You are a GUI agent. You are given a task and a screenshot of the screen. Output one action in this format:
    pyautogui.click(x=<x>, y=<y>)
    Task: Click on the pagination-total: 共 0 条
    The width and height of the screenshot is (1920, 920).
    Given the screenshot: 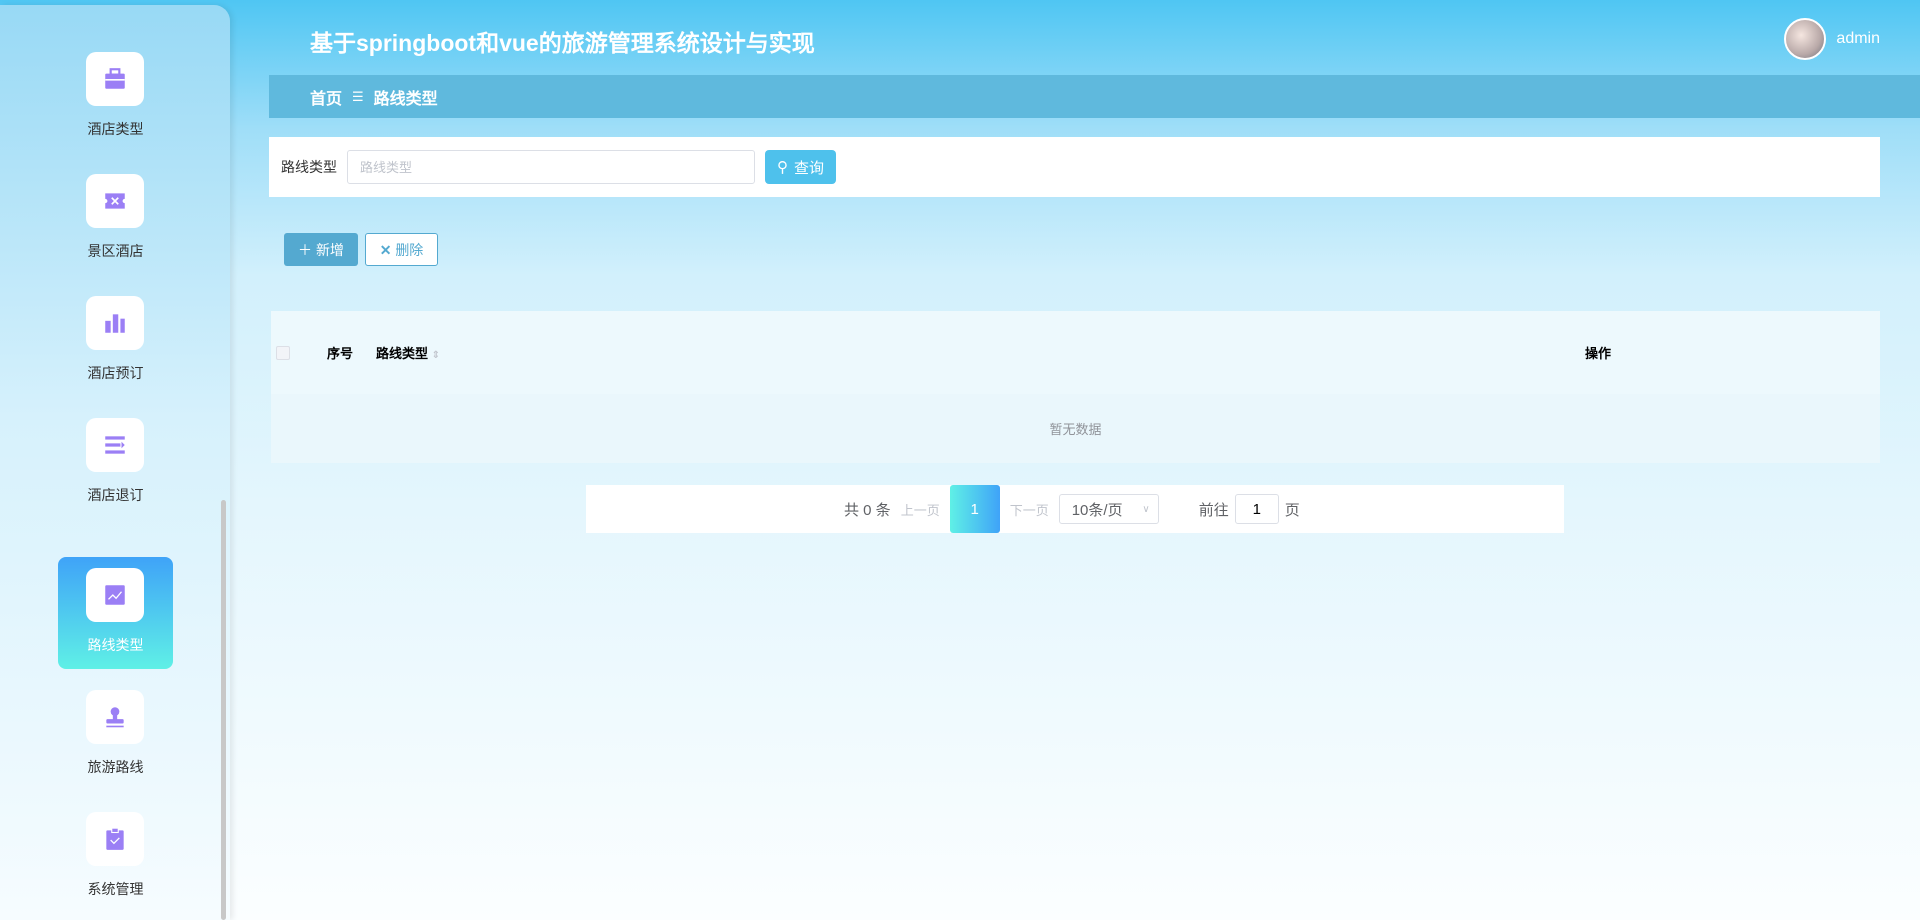 What is the action you would take?
    pyautogui.click(x=867, y=510)
    